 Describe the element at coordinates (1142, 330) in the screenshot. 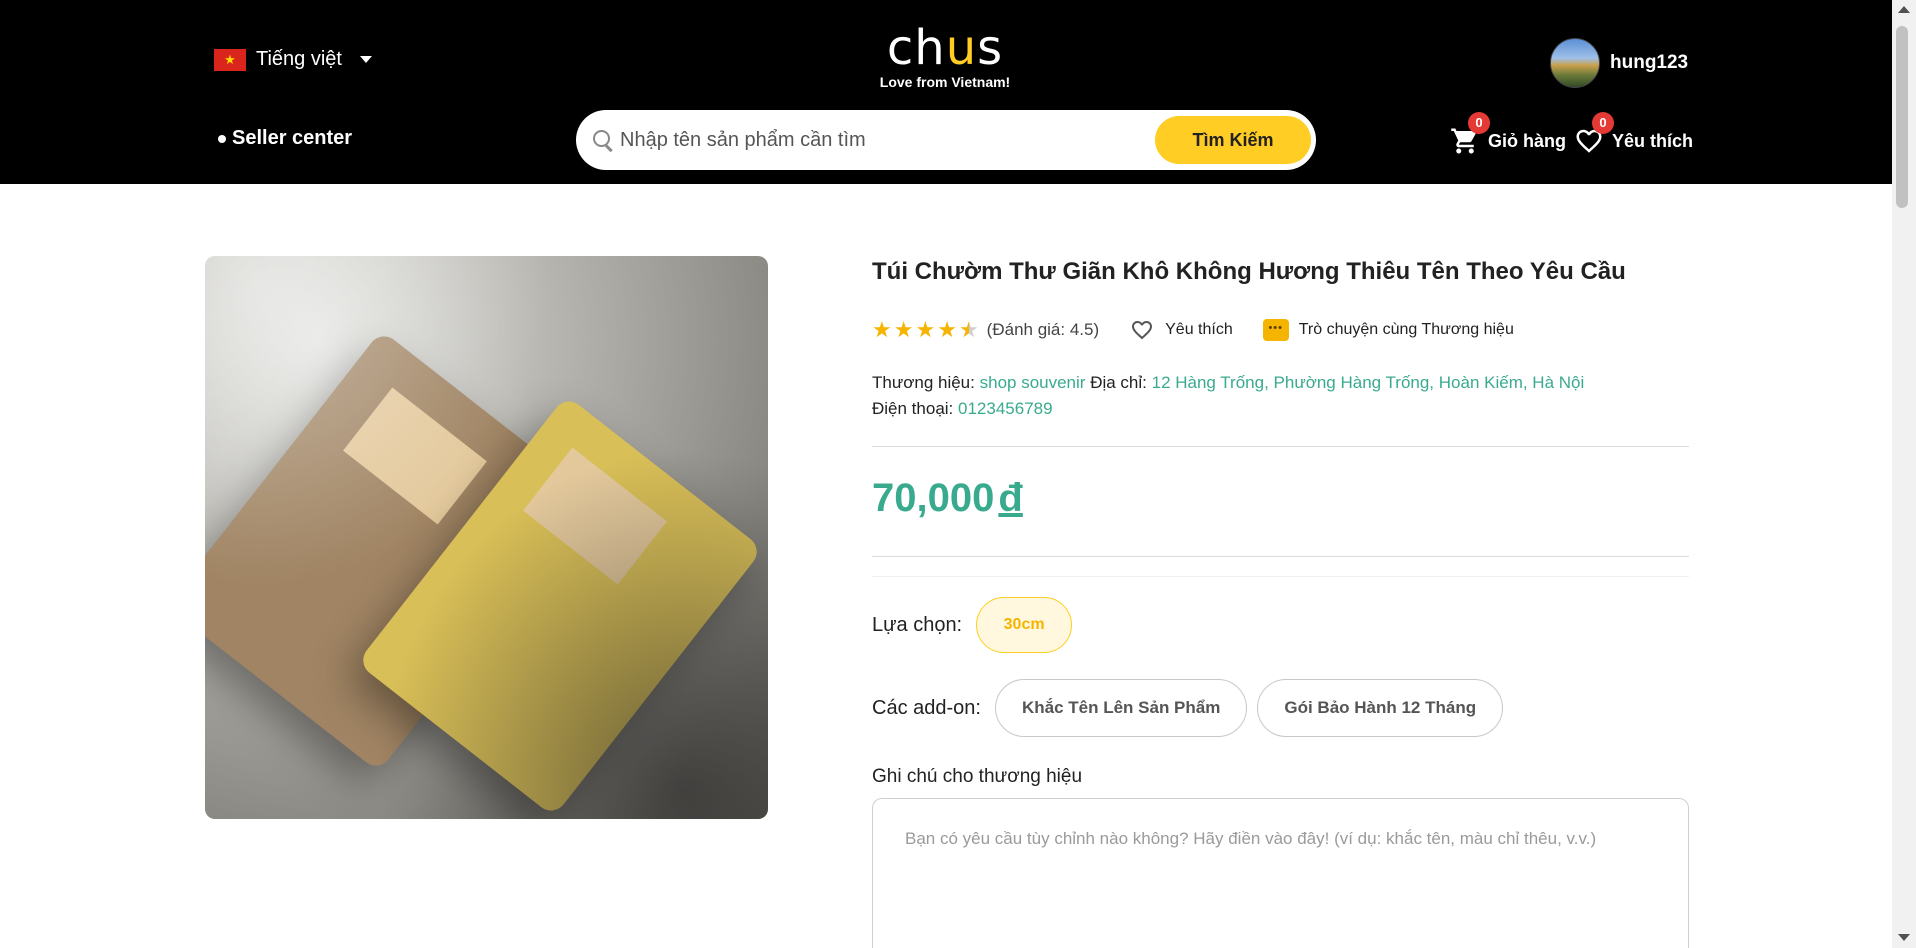

I see `heart-outline-icon` at that location.